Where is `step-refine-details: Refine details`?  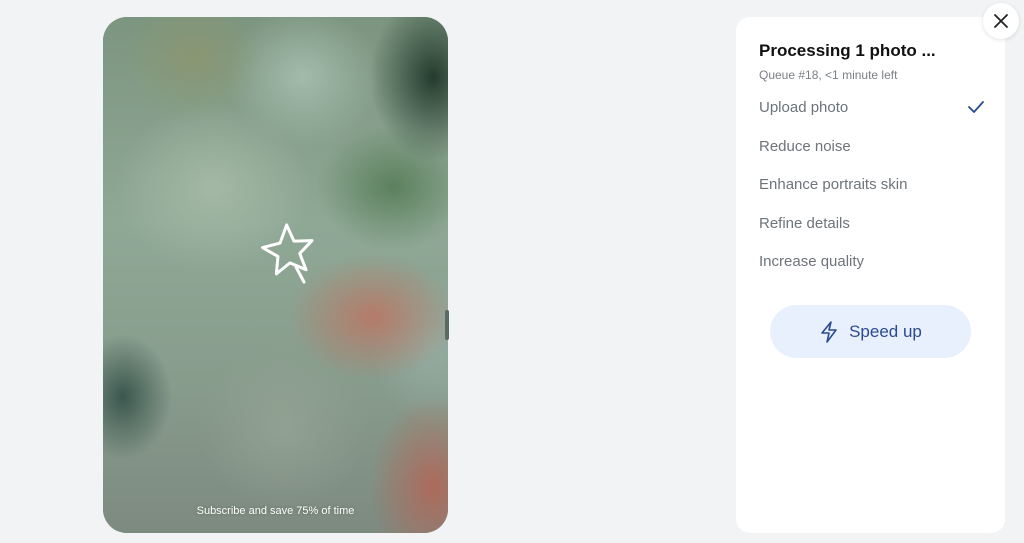
step-refine-details: Refine details is located at coordinates (871, 234).